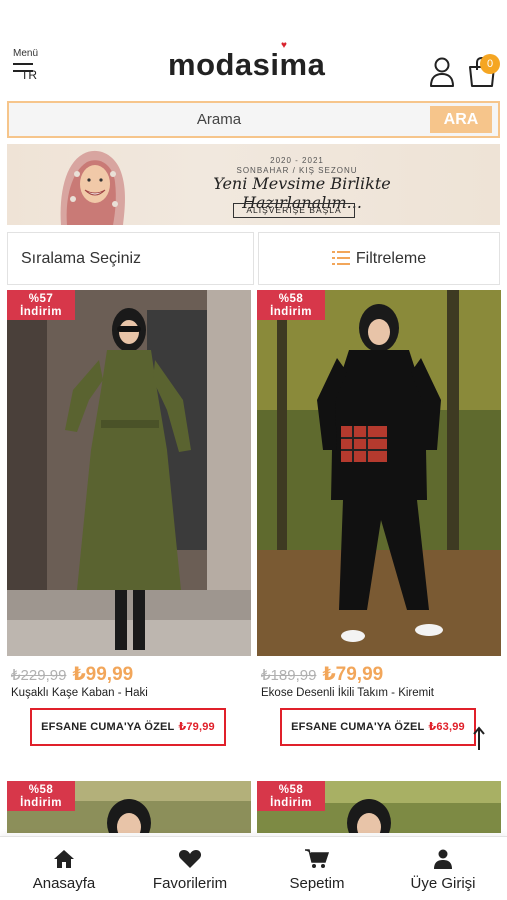  What do you see at coordinates (317, 883) in the screenshot?
I see `nav-cart-label: Sepetim` at bounding box center [317, 883].